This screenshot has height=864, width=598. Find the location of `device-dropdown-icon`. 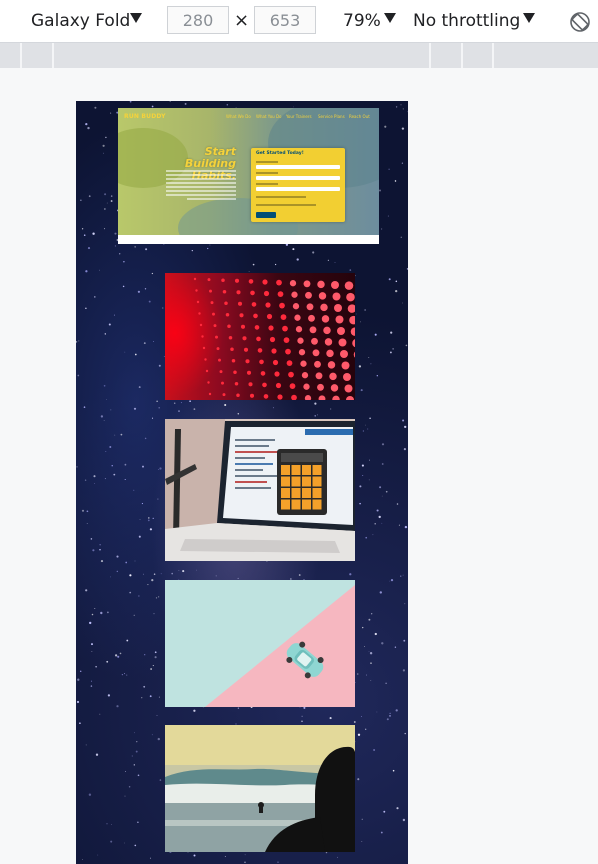

device-dropdown-icon is located at coordinates (136, 18).